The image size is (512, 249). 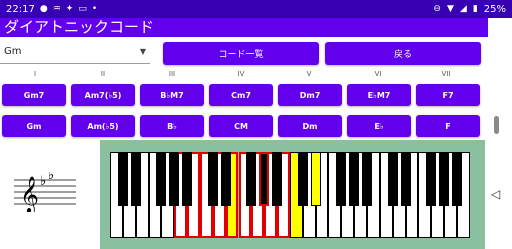 What do you see at coordinates (448, 95) in the screenshot?
I see `chord-button-f7: F7` at bounding box center [448, 95].